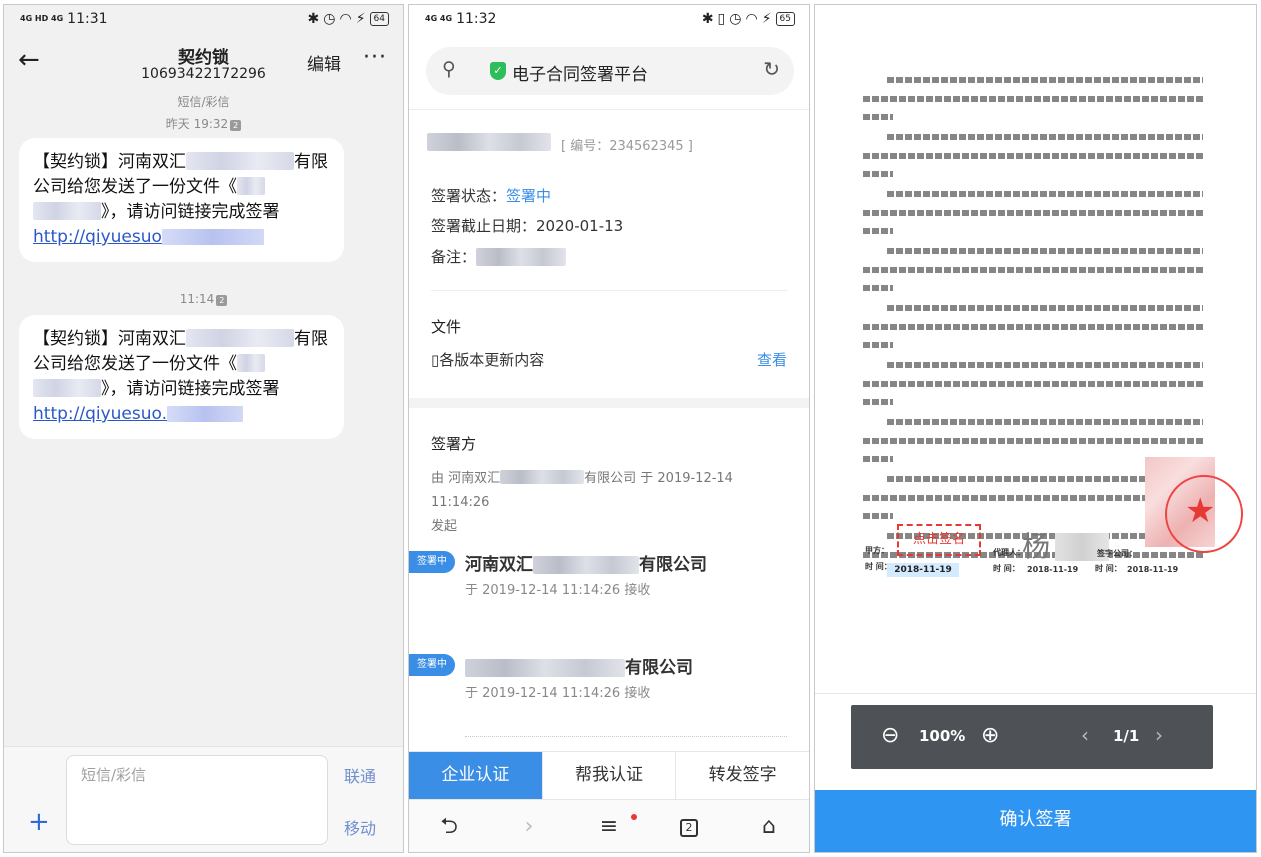 This screenshot has width=1261, height=857. Describe the element at coordinates (785, 19) in the screenshot. I see `battery-level: 65` at that location.